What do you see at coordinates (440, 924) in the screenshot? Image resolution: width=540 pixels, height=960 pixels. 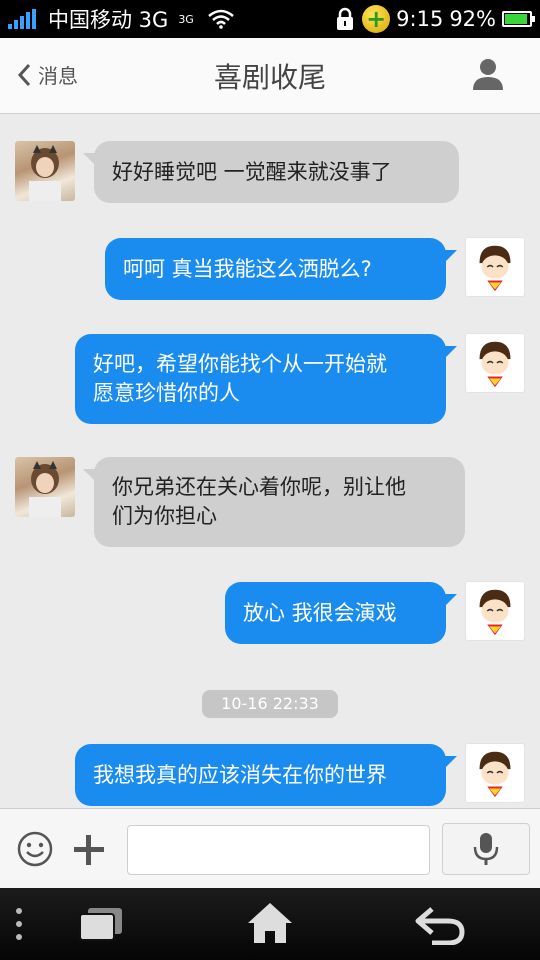 I see `back-icon` at bounding box center [440, 924].